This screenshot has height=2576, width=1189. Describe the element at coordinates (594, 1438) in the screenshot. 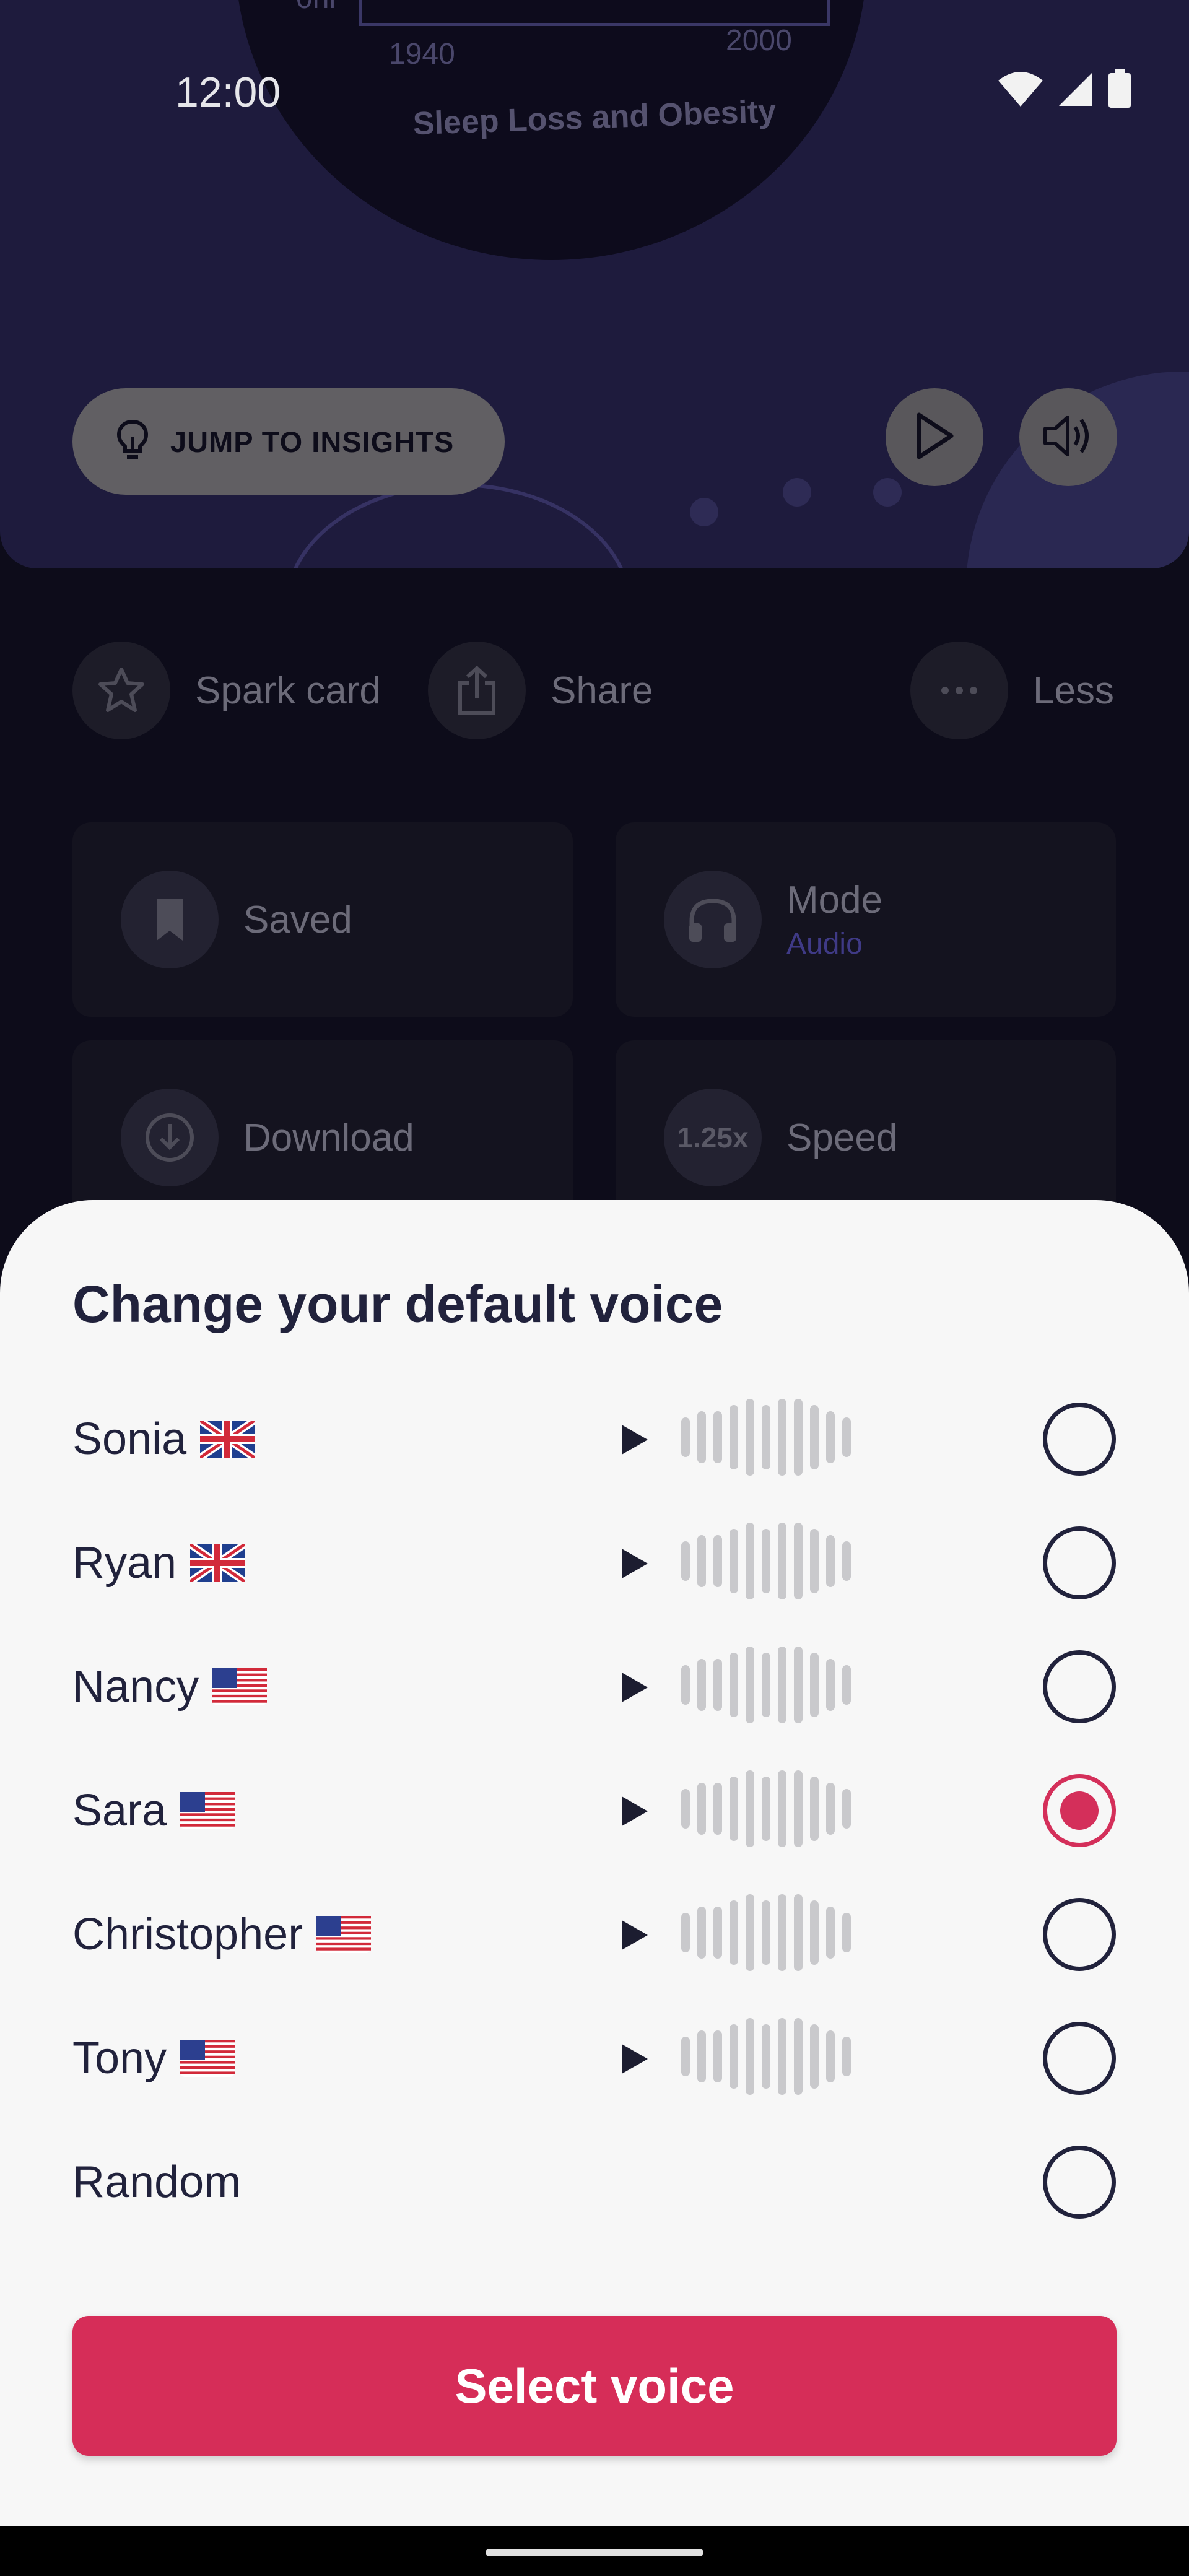

I see `voice-option-row: Sonia` at that location.